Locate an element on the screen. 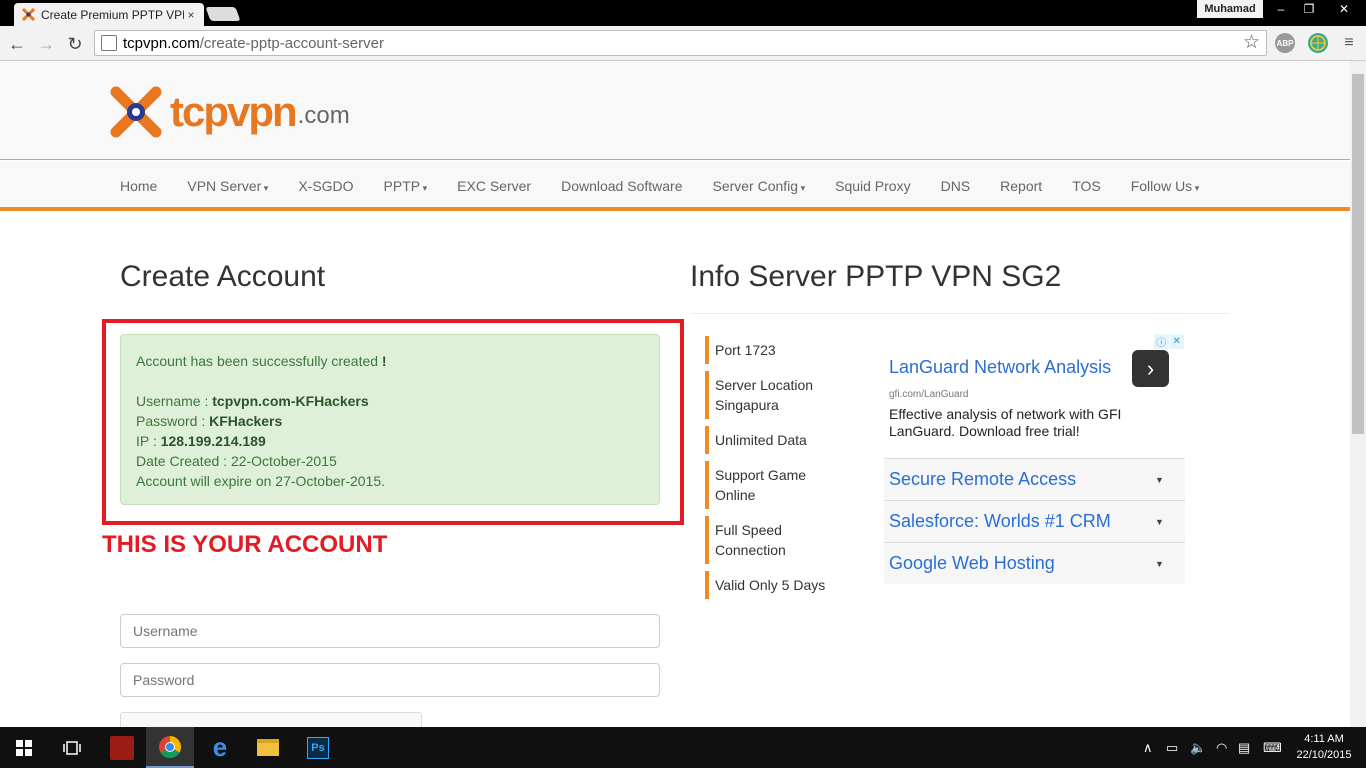 The height and width of the screenshot is (768, 1366). browser-tab: Create Premium PPTP VPN × is located at coordinates (109, 14).